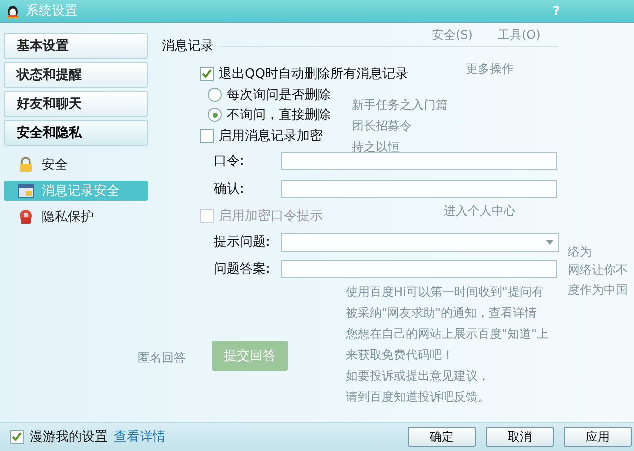 The width and height of the screenshot is (634, 451). What do you see at coordinates (442, 313) in the screenshot?
I see `faded-background-text: 被采纳"网友求助"的通知，查看详情` at bounding box center [442, 313].